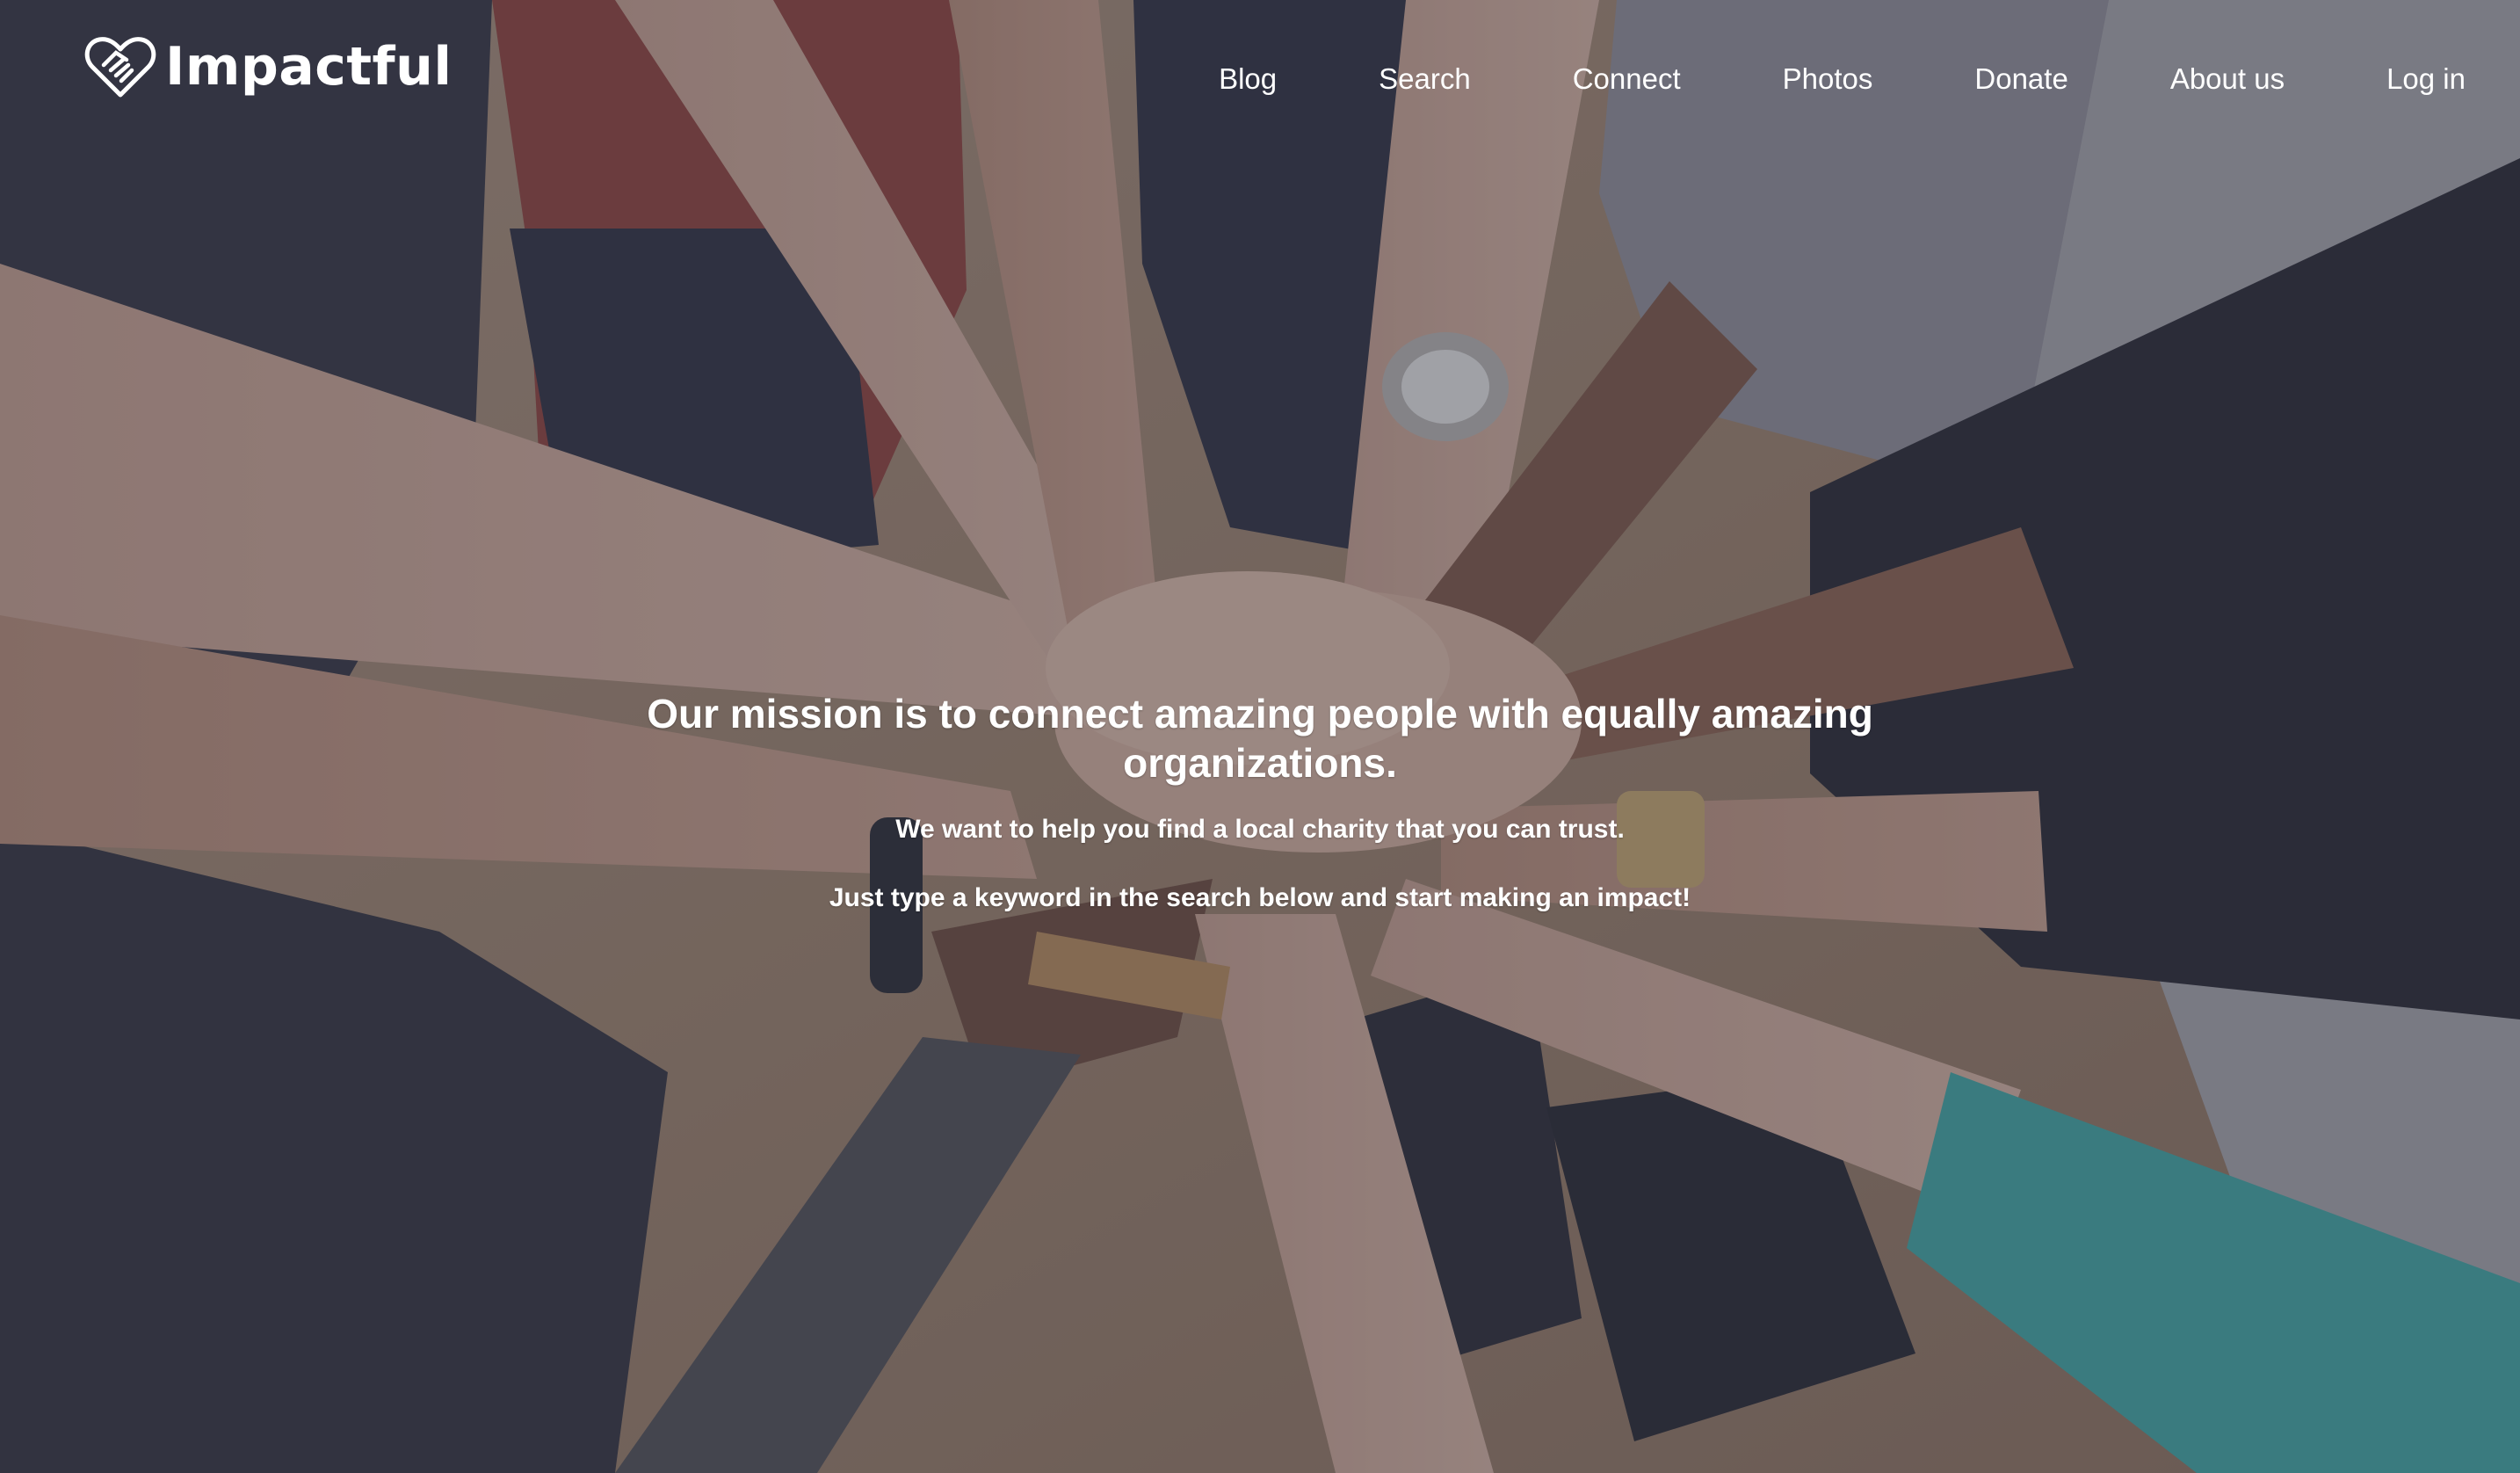 Image resolution: width=2520 pixels, height=1473 pixels. I want to click on nav-photos: Photos, so click(1828, 79).